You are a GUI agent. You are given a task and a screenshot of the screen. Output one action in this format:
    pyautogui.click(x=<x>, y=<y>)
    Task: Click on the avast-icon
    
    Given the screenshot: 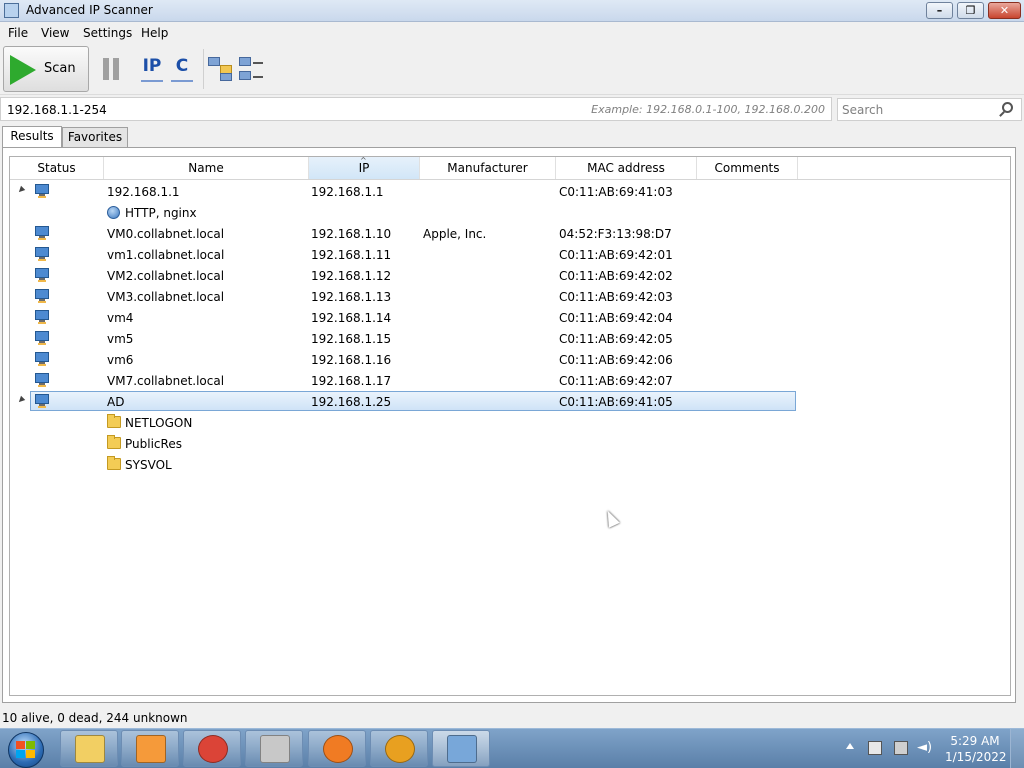 What is the action you would take?
    pyautogui.click(x=338, y=749)
    